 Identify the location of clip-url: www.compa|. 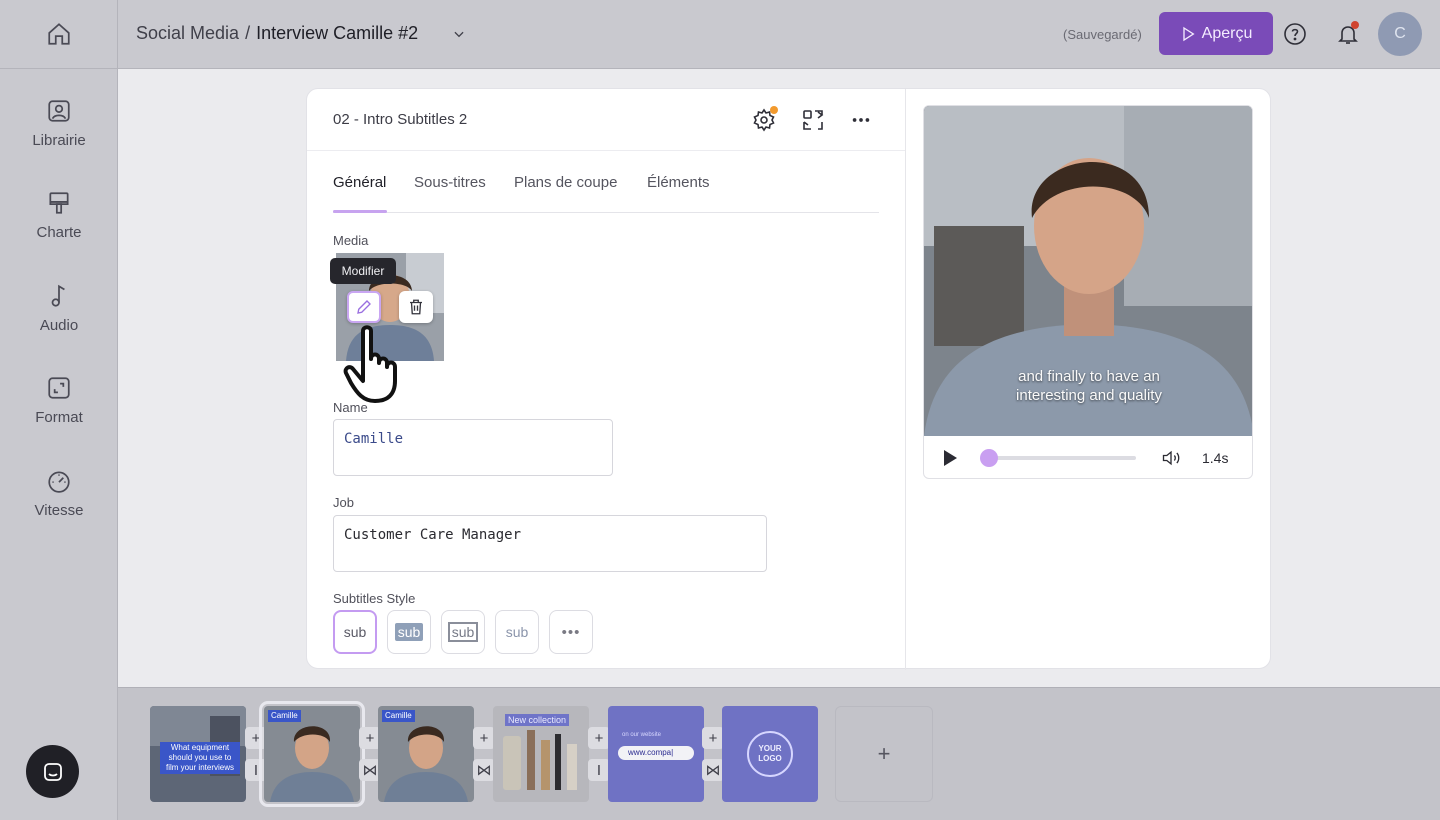
(656, 753).